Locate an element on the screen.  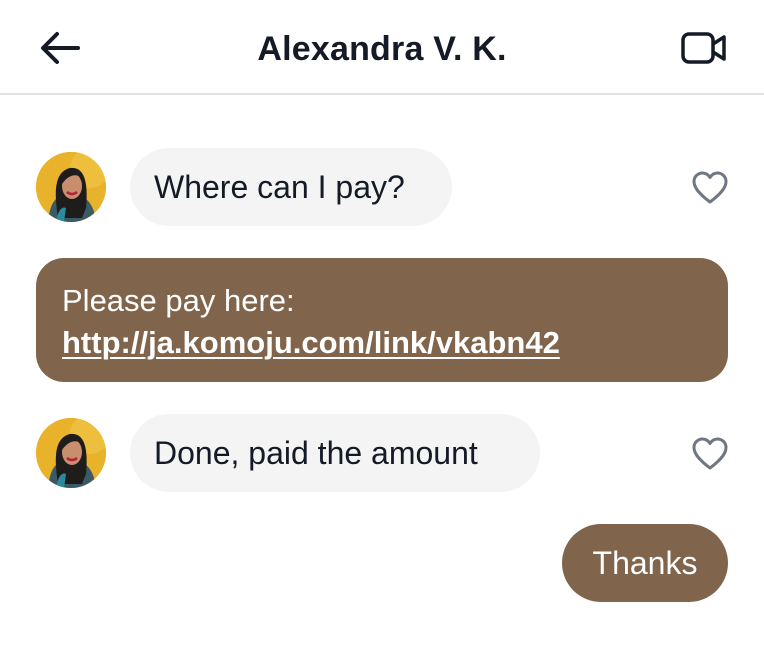
message-bubble-incoming: Done, paid the amount is located at coordinates (335, 453).